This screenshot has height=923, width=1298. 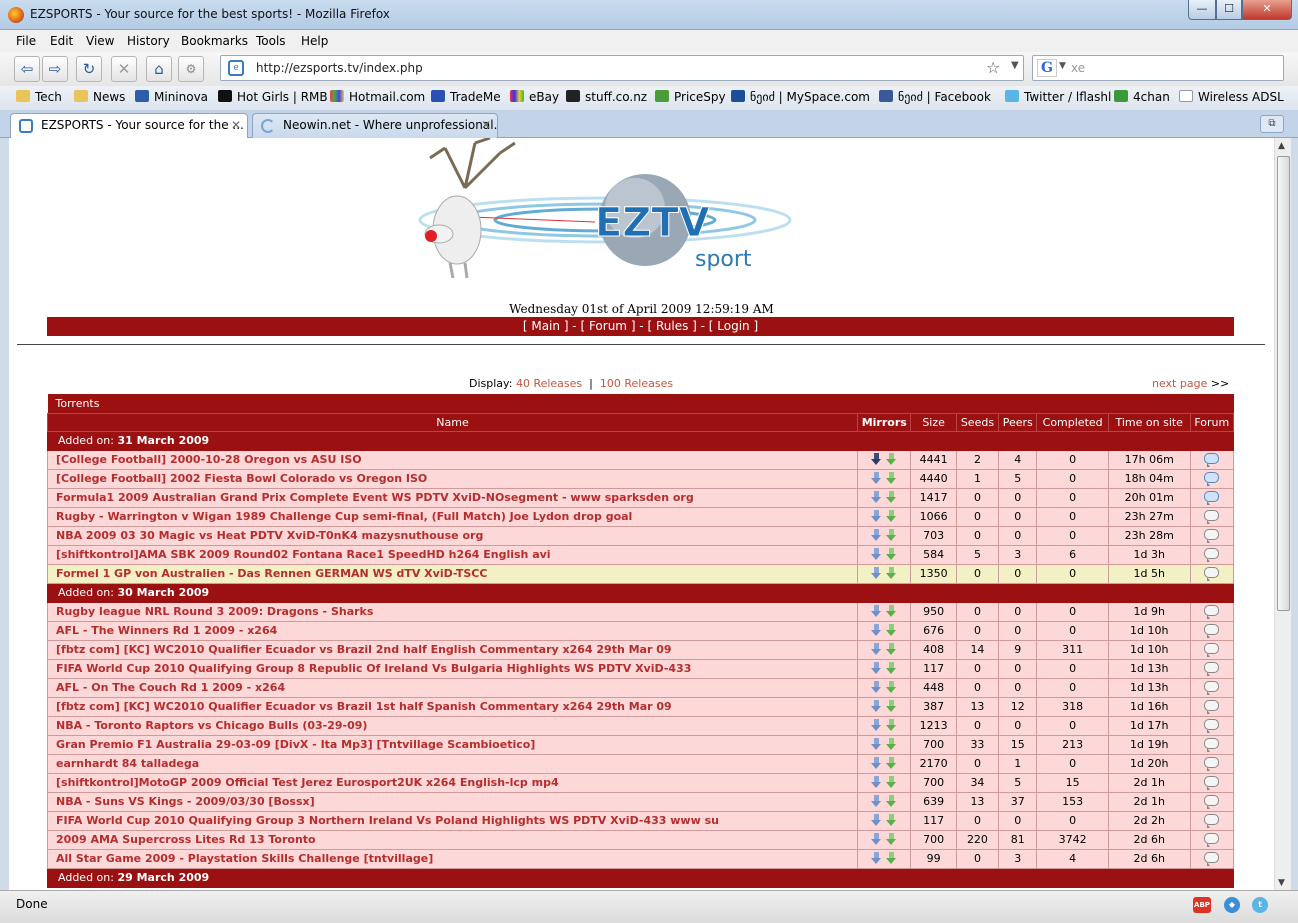 What do you see at coordinates (993, 67) in the screenshot?
I see `bookmark-star-icon: ☆` at bounding box center [993, 67].